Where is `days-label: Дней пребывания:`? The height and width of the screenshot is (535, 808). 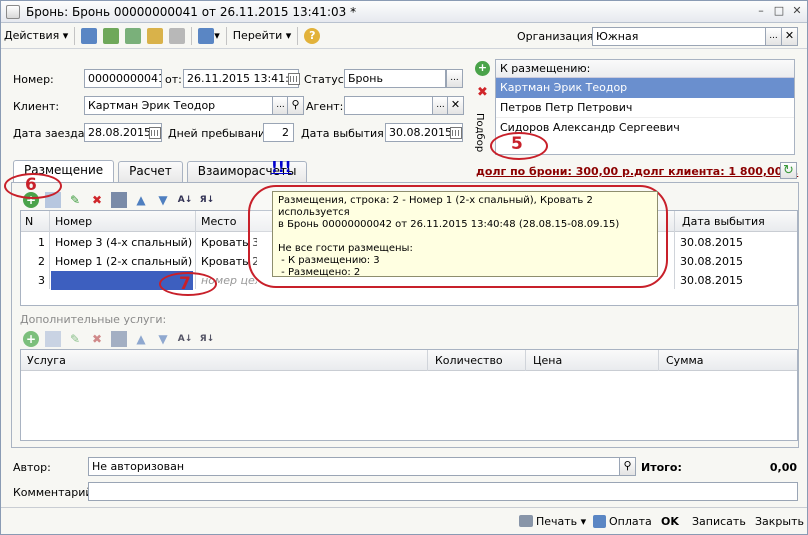 days-label: Дней пребывания: is located at coordinates (222, 133).